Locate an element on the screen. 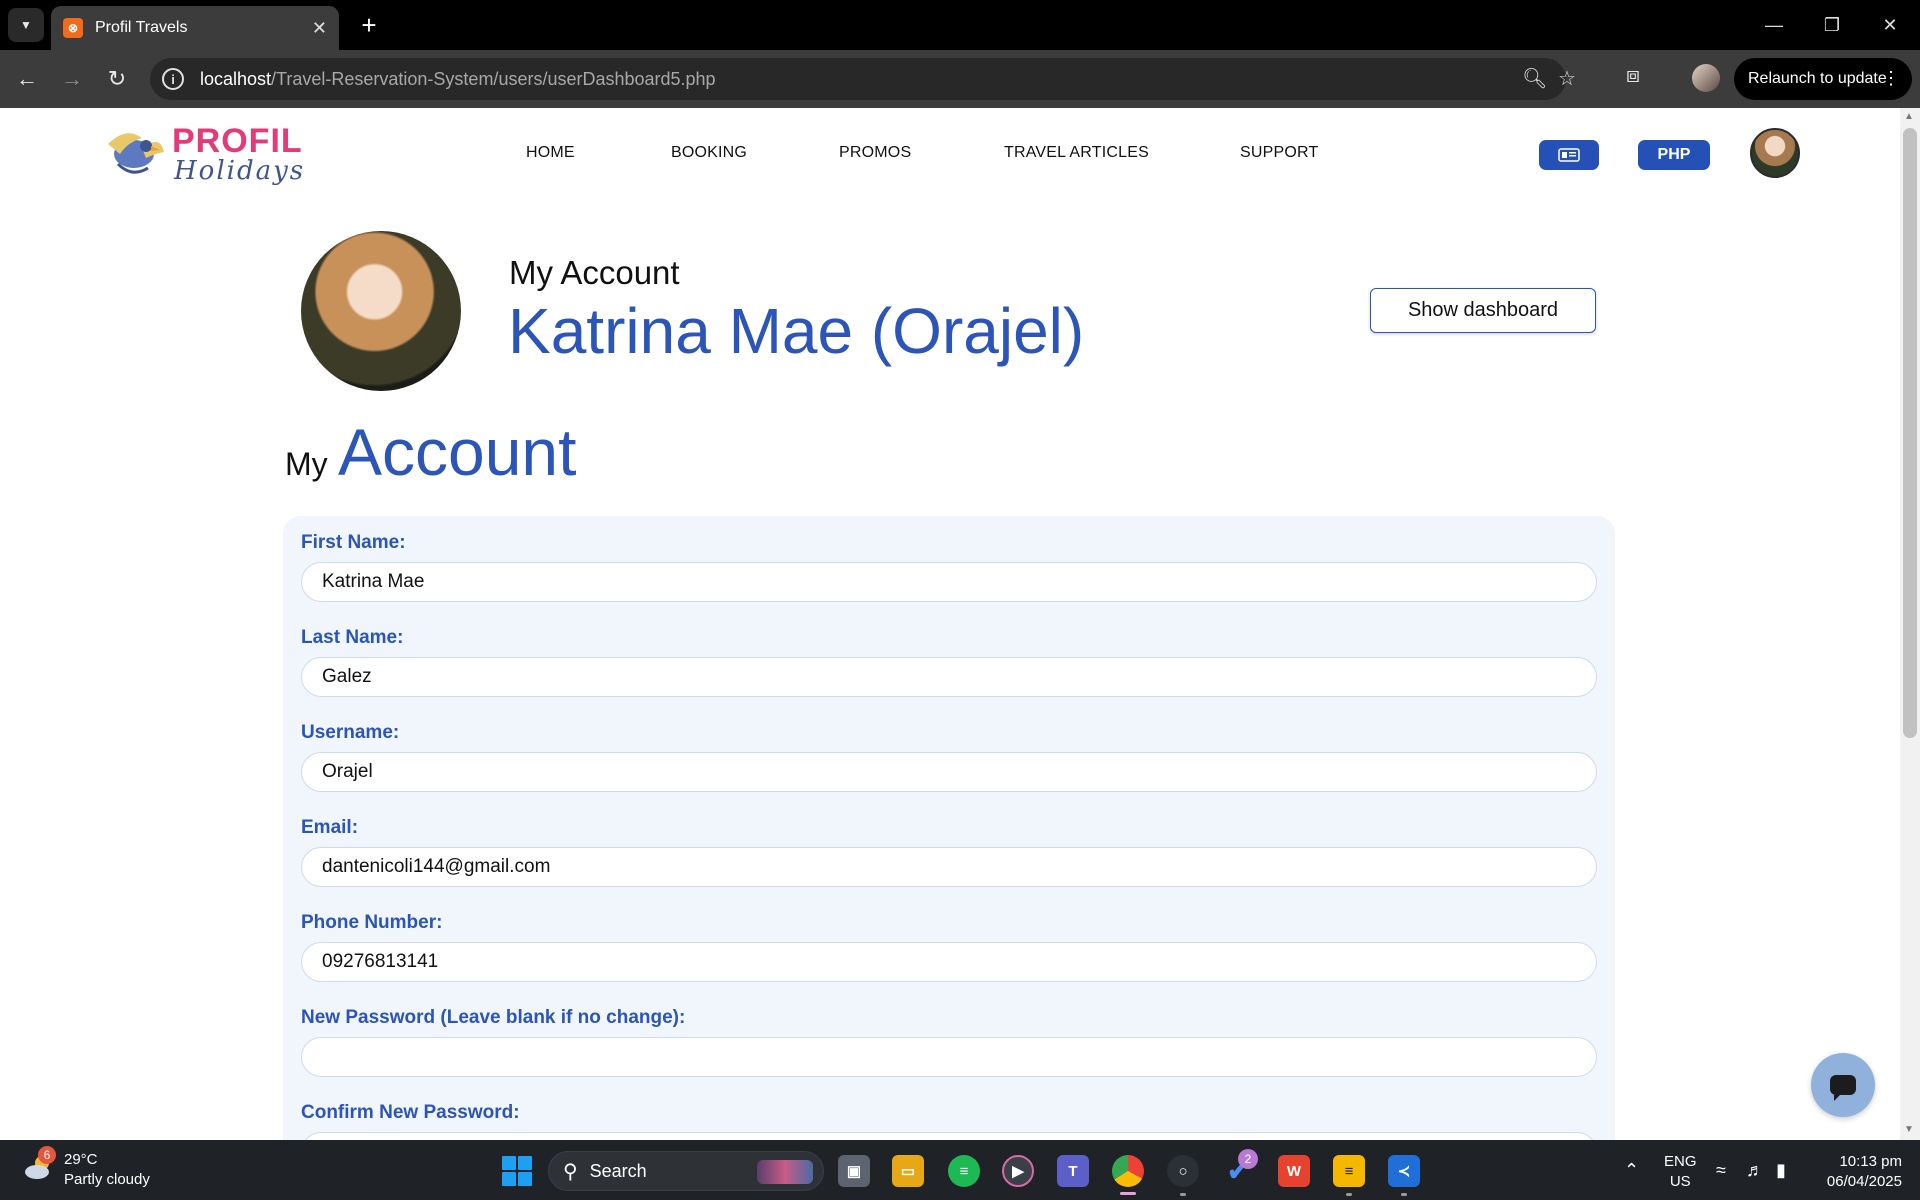 This screenshot has height=1200, width=1920. show-dashboard-button: Show dashboard is located at coordinates (1483, 310).